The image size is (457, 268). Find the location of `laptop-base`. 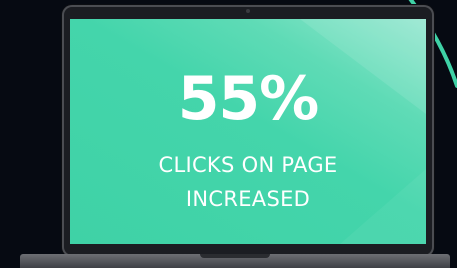

laptop-base is located at coordinates (235, 261).